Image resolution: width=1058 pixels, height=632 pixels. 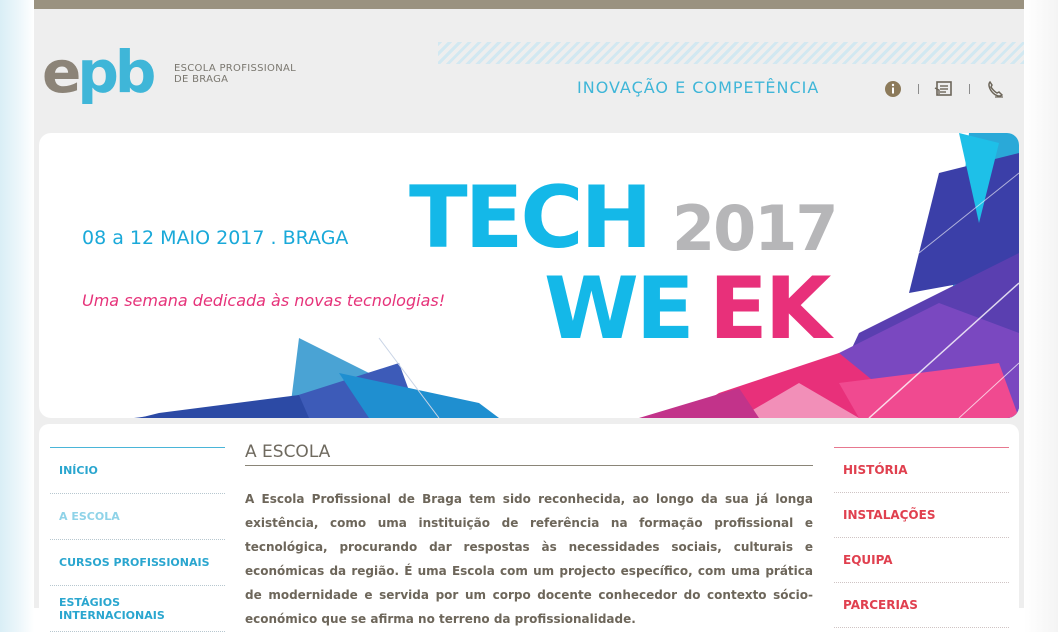 I want to click on right-nav-item-equipa: EQUIPA, so click(x=921, y=560).